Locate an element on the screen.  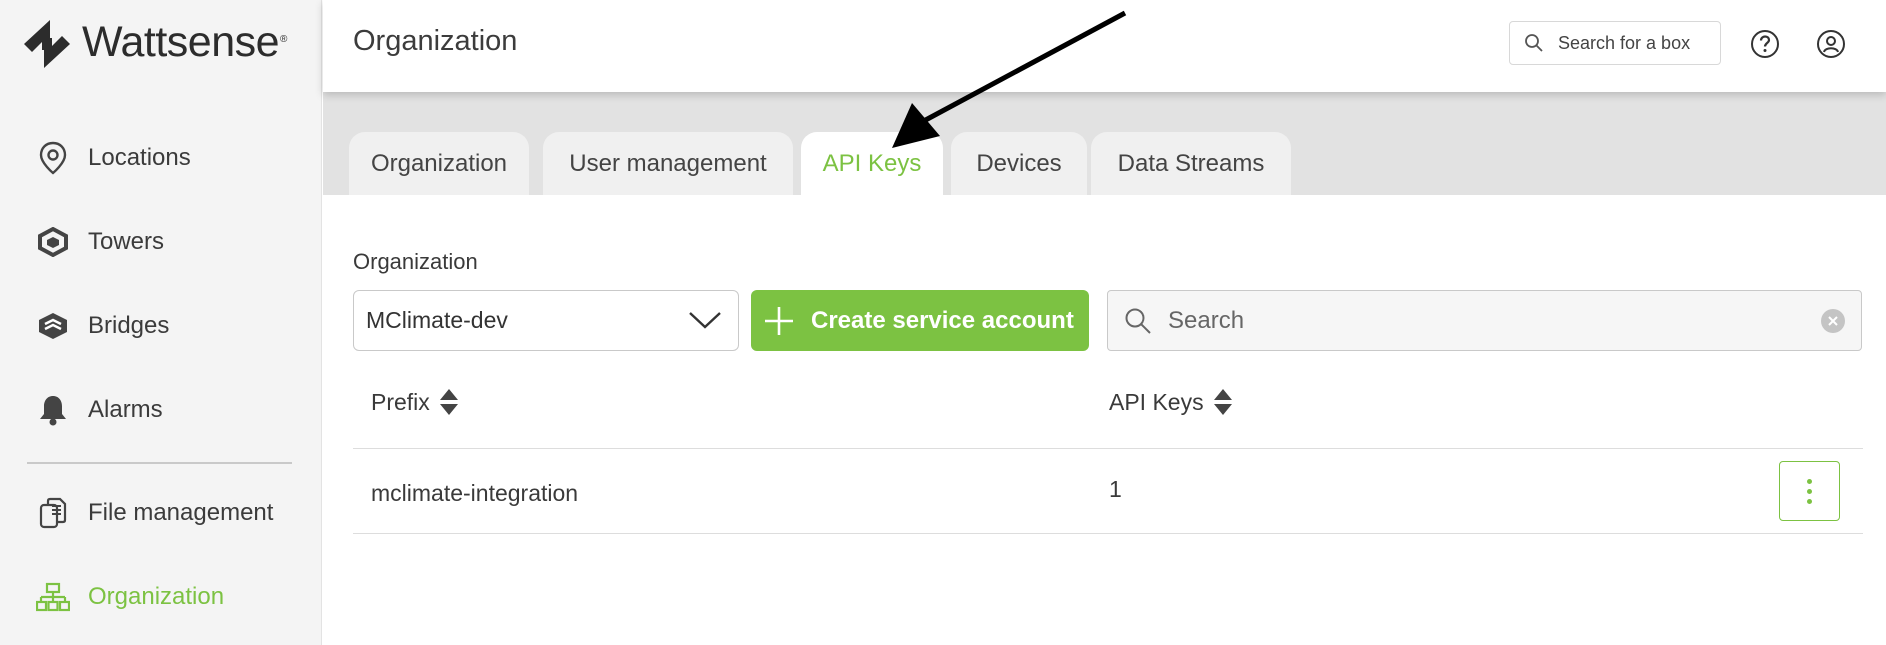
sidebar-item-label: File management is located at coordinates (181, 512).